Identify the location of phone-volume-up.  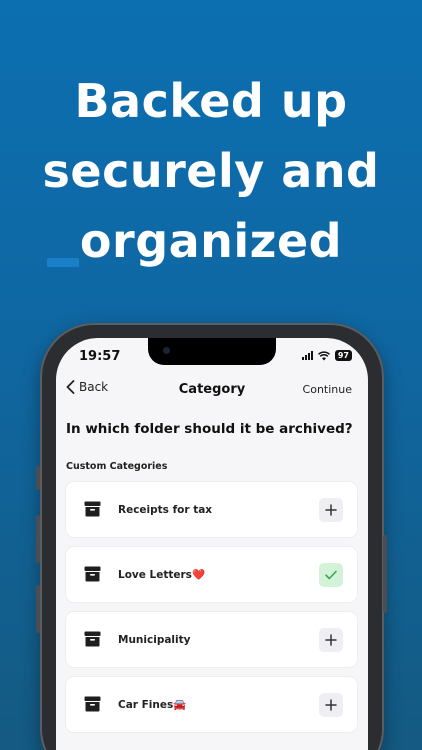
(38, 539).